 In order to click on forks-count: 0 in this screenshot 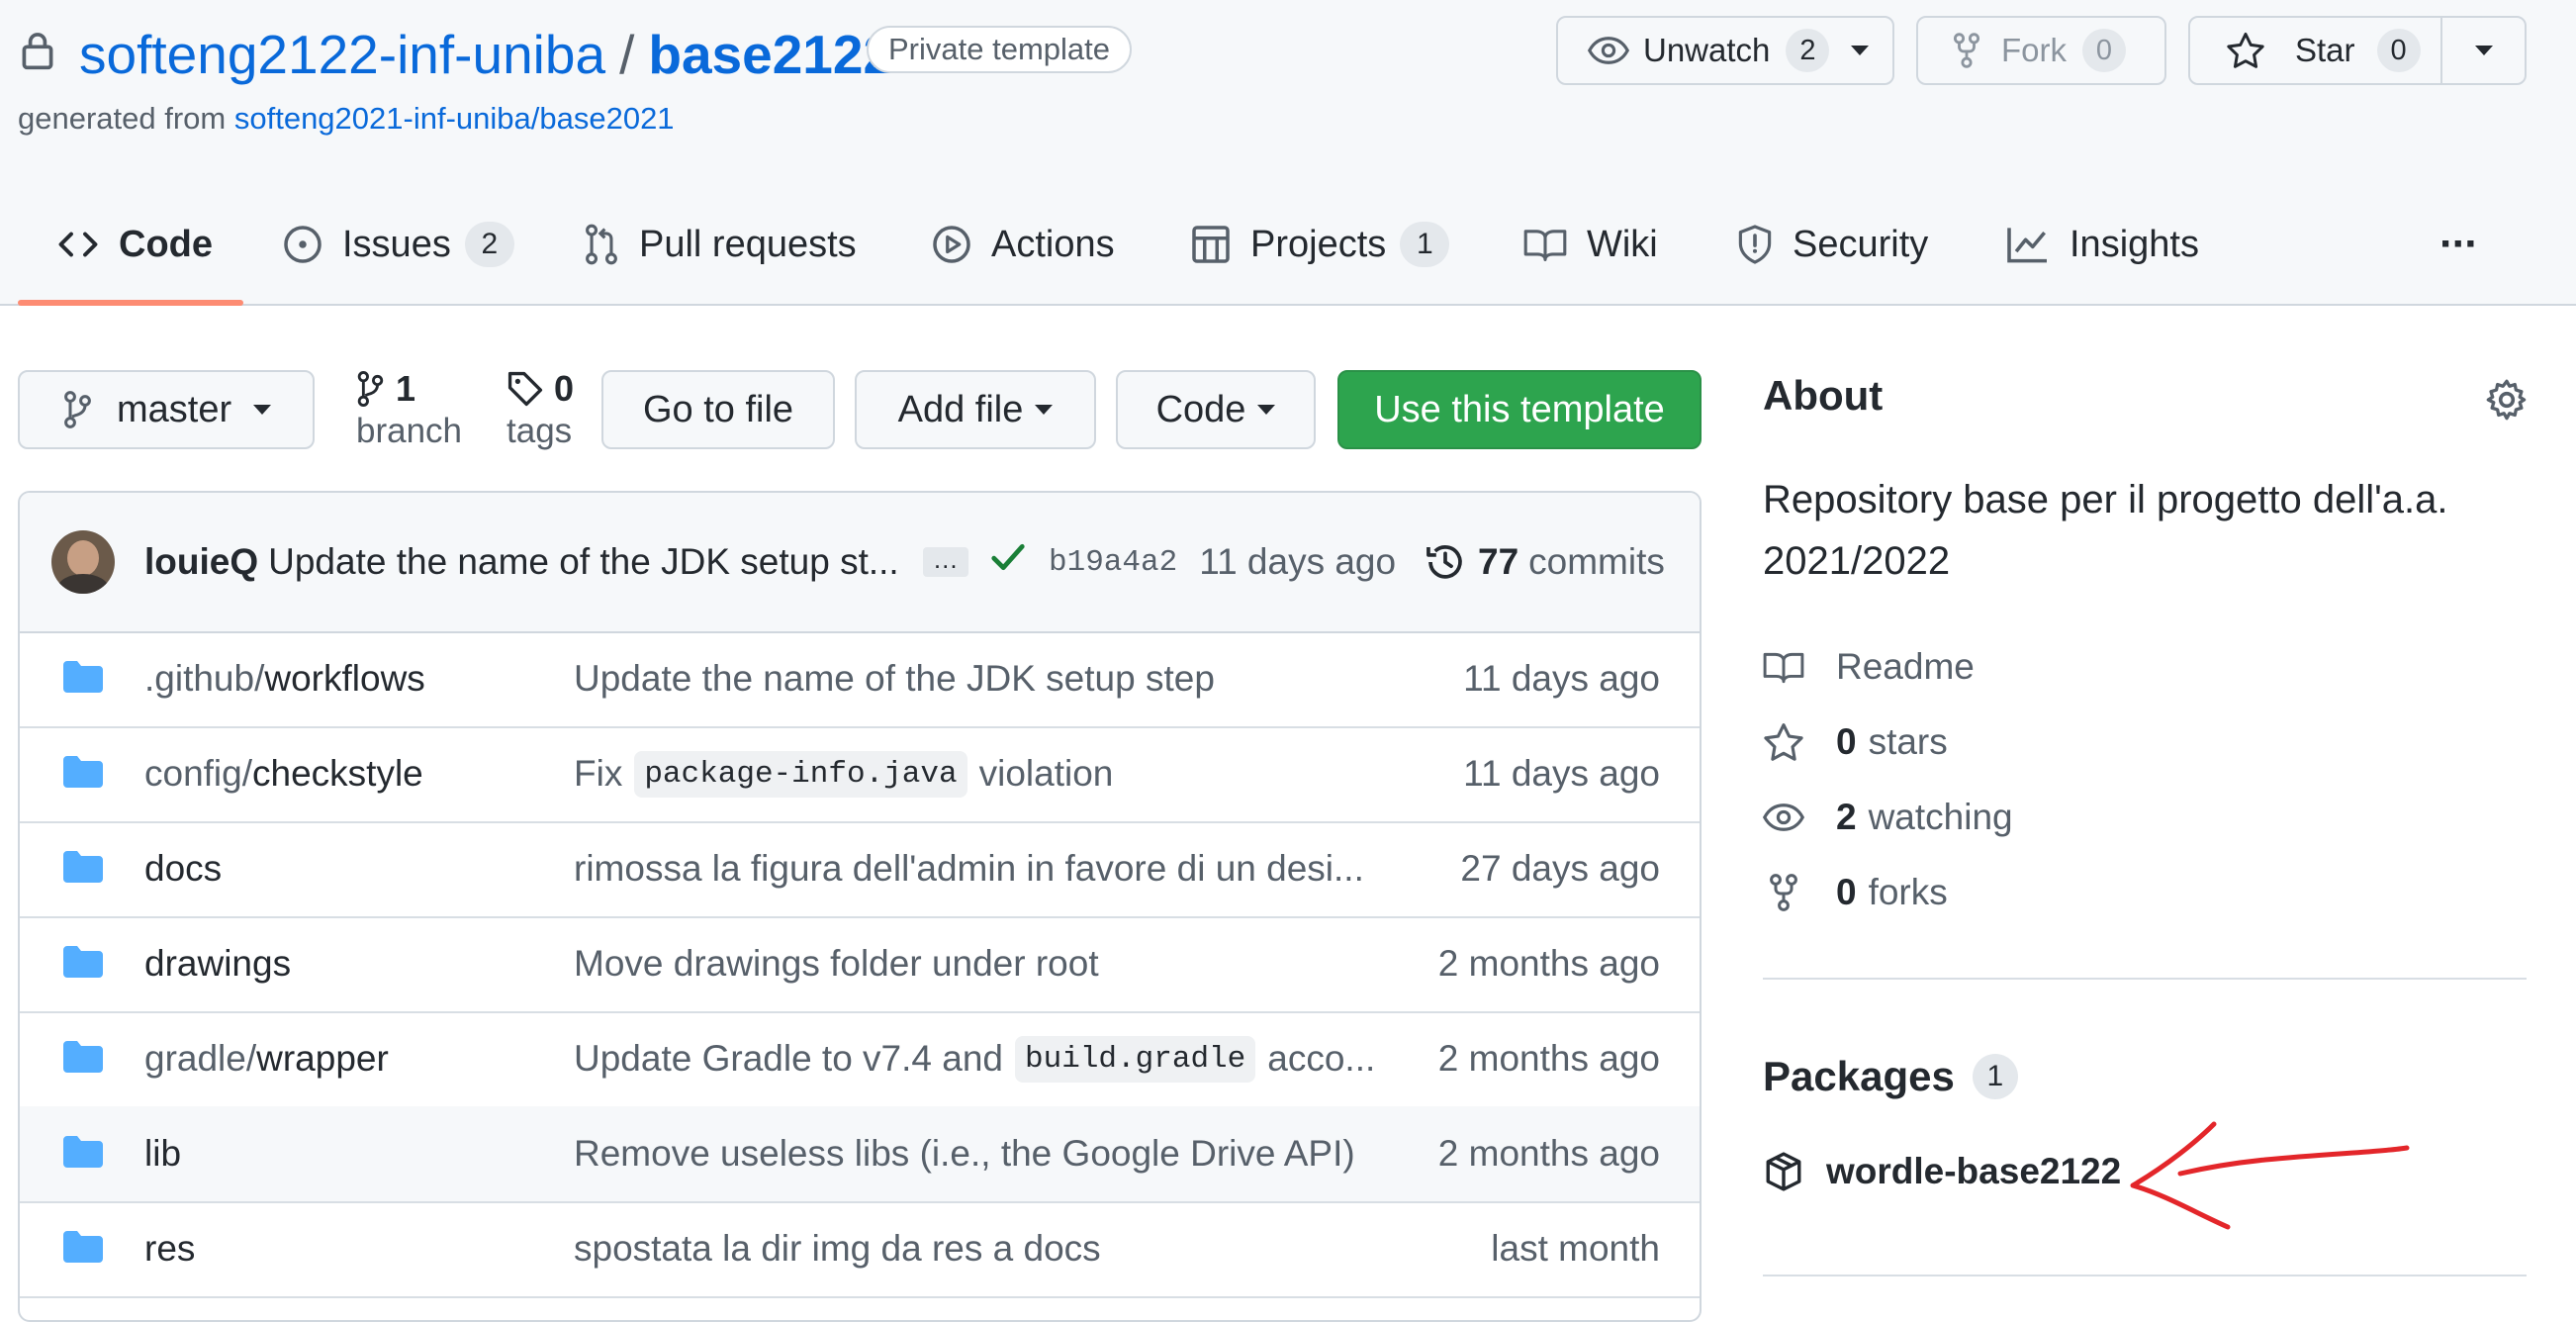, I will do `click(1847, 892)`.